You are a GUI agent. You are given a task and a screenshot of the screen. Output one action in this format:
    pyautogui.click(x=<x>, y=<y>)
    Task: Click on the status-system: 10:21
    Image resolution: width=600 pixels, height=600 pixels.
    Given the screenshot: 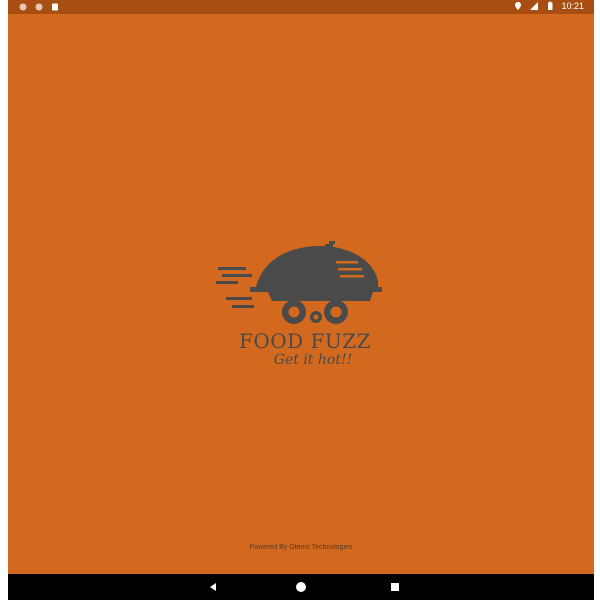 What is the action you would take?
    pyautogui.click(x=548, y=6)
    